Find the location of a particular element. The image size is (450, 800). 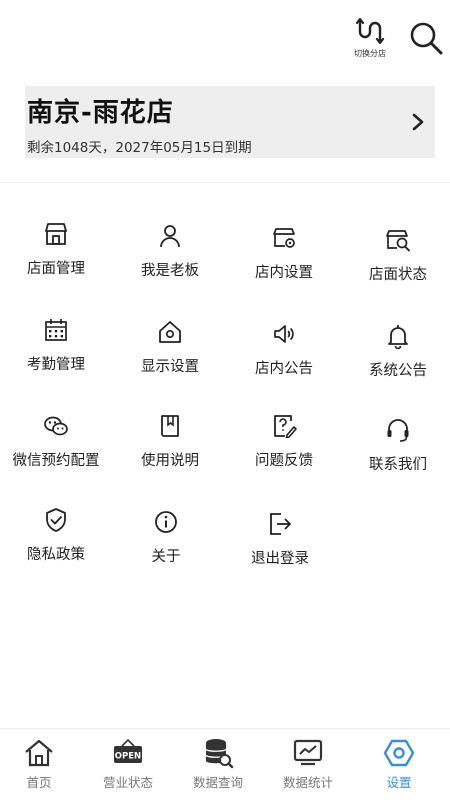

menu-item-label: 关于 is located at coordinates (166, 557).